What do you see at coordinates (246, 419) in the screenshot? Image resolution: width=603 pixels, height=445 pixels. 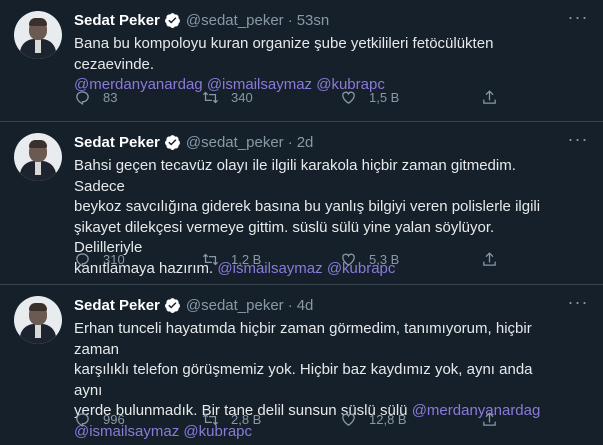 I see `retweet-count: 2,8 B` at bounding box center [246, 419].